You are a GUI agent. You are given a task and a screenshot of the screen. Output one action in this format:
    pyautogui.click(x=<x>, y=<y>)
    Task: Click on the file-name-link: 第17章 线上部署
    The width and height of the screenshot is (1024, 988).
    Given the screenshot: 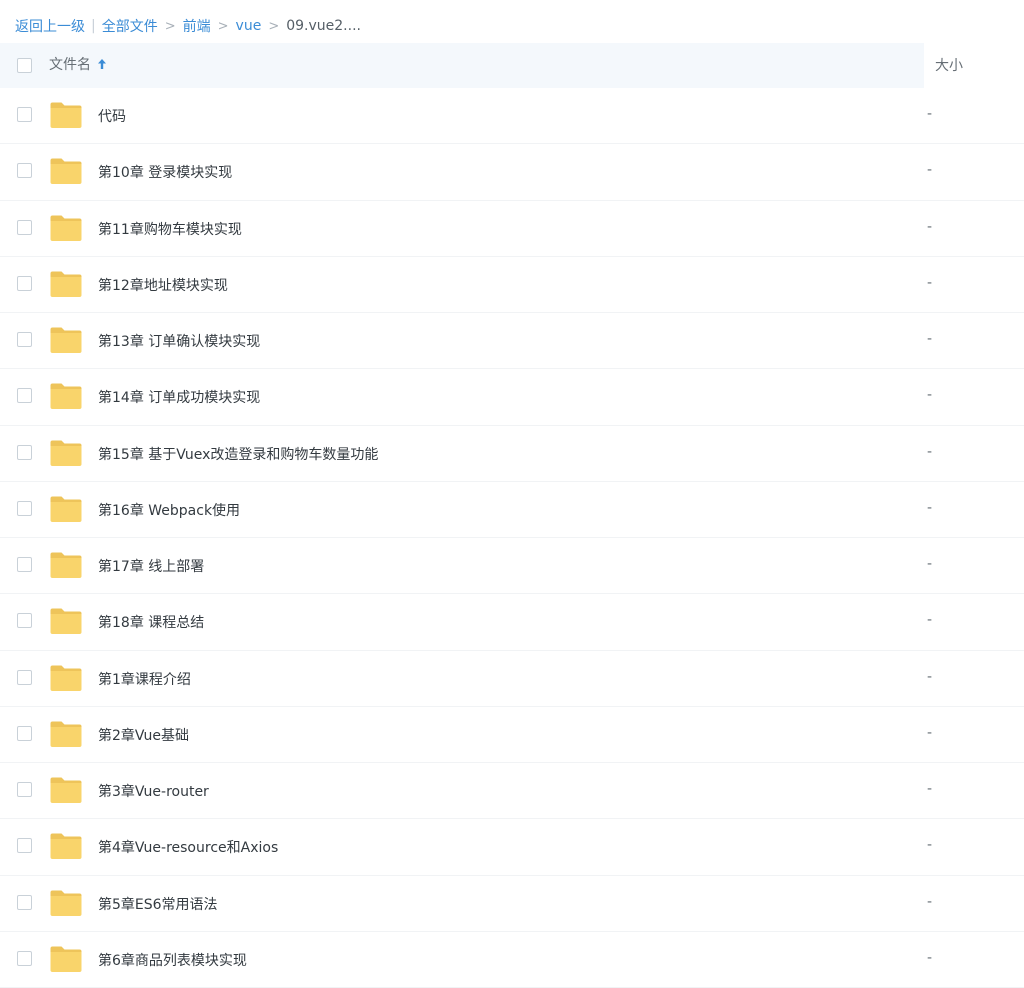 What is the action you would take?
    pyautogui.click(x=151, y=566)
    